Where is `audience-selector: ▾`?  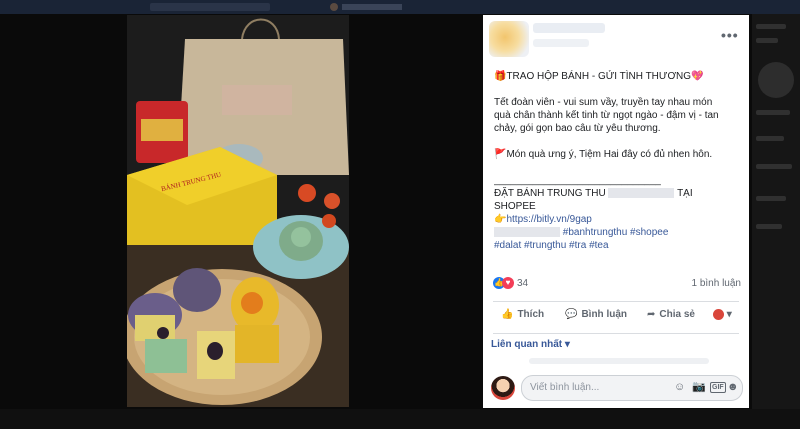 audience-selector: ▾ is located at coordinates (722, 314).